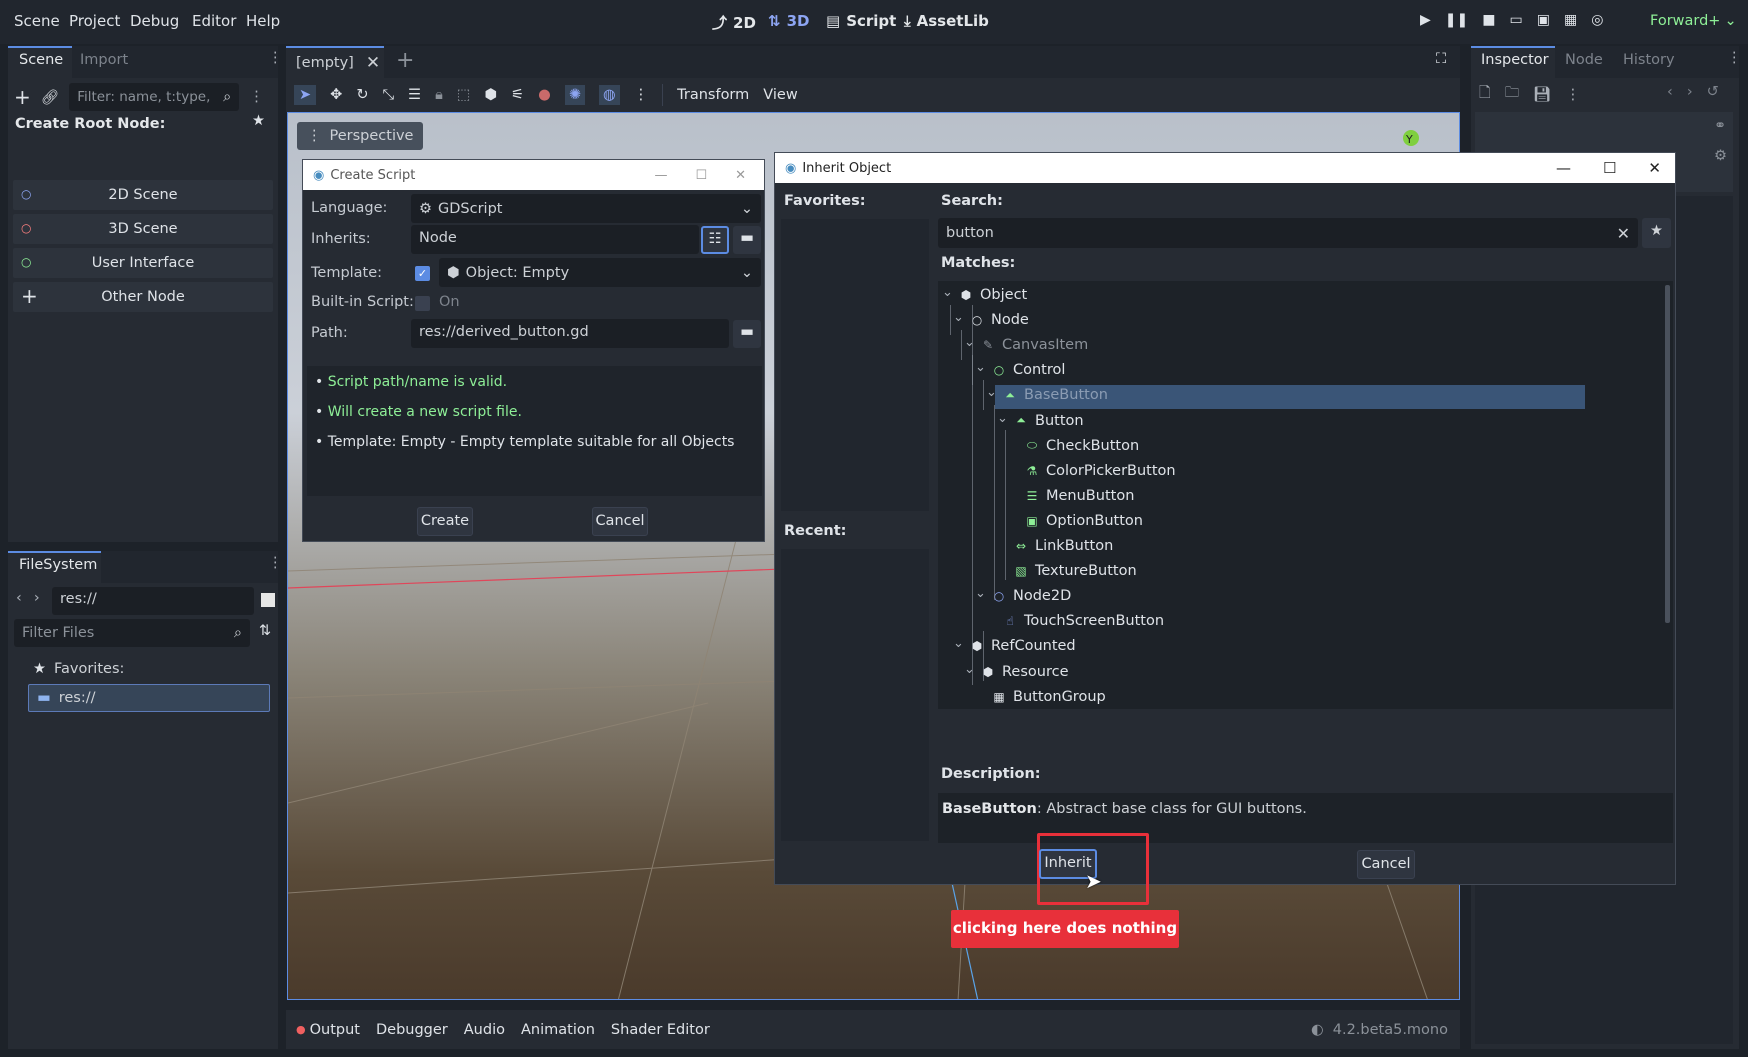 Image resolution: width=1748 pixels, height=1057 pixels. What do you see at coordinates (1597, 20) in the screenshot?
I see `movie-maker-icon: ◎` at bounding box center [1597, 20].